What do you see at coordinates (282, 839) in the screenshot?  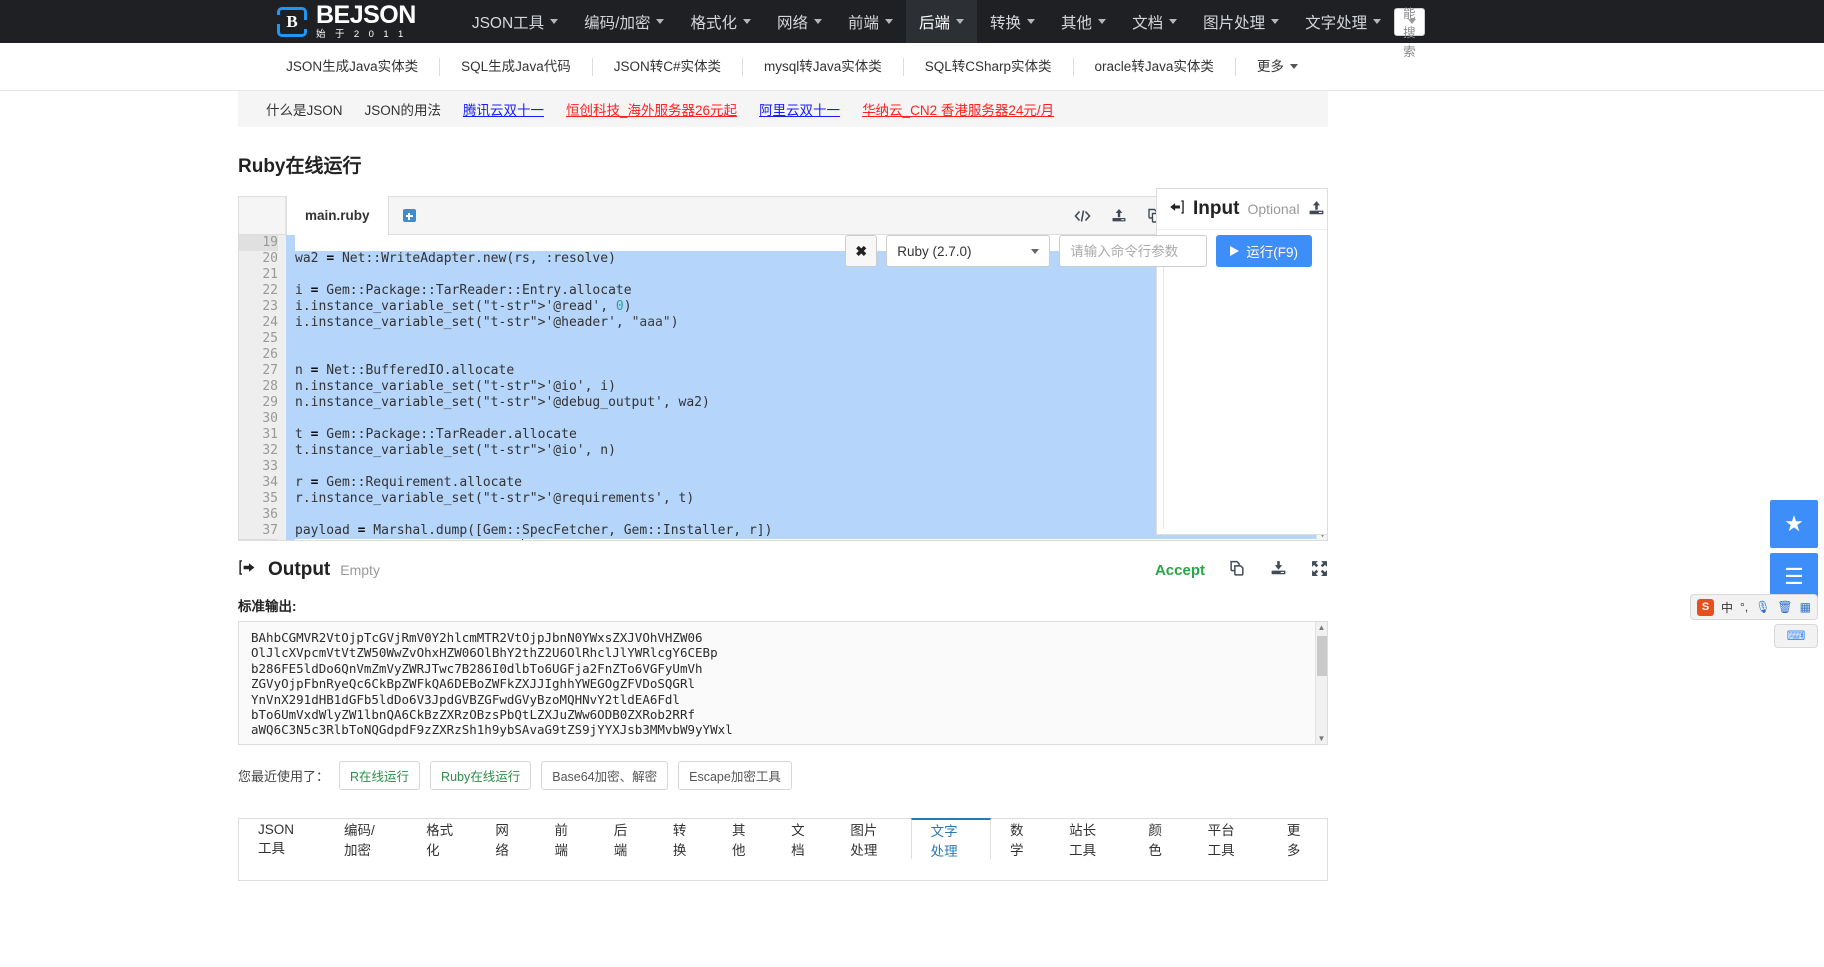 I see `bottom-tab-0: JSON工具` at bounding box center [282, 839].